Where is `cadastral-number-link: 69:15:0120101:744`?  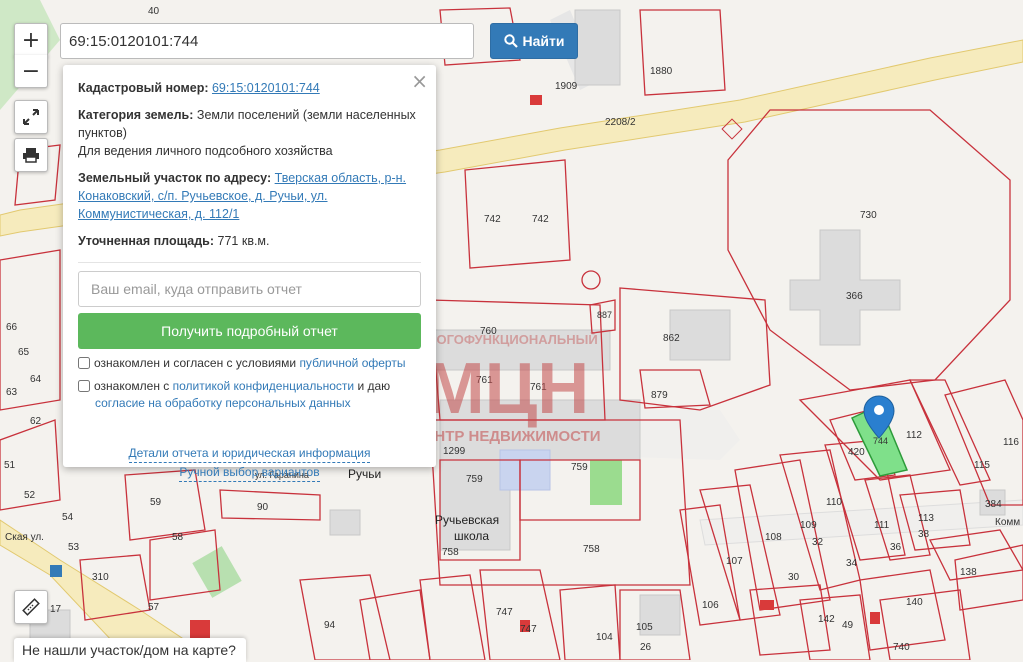
cadastral-number-link: 69:15:0120101:744 is located at coordinates (266, 88).